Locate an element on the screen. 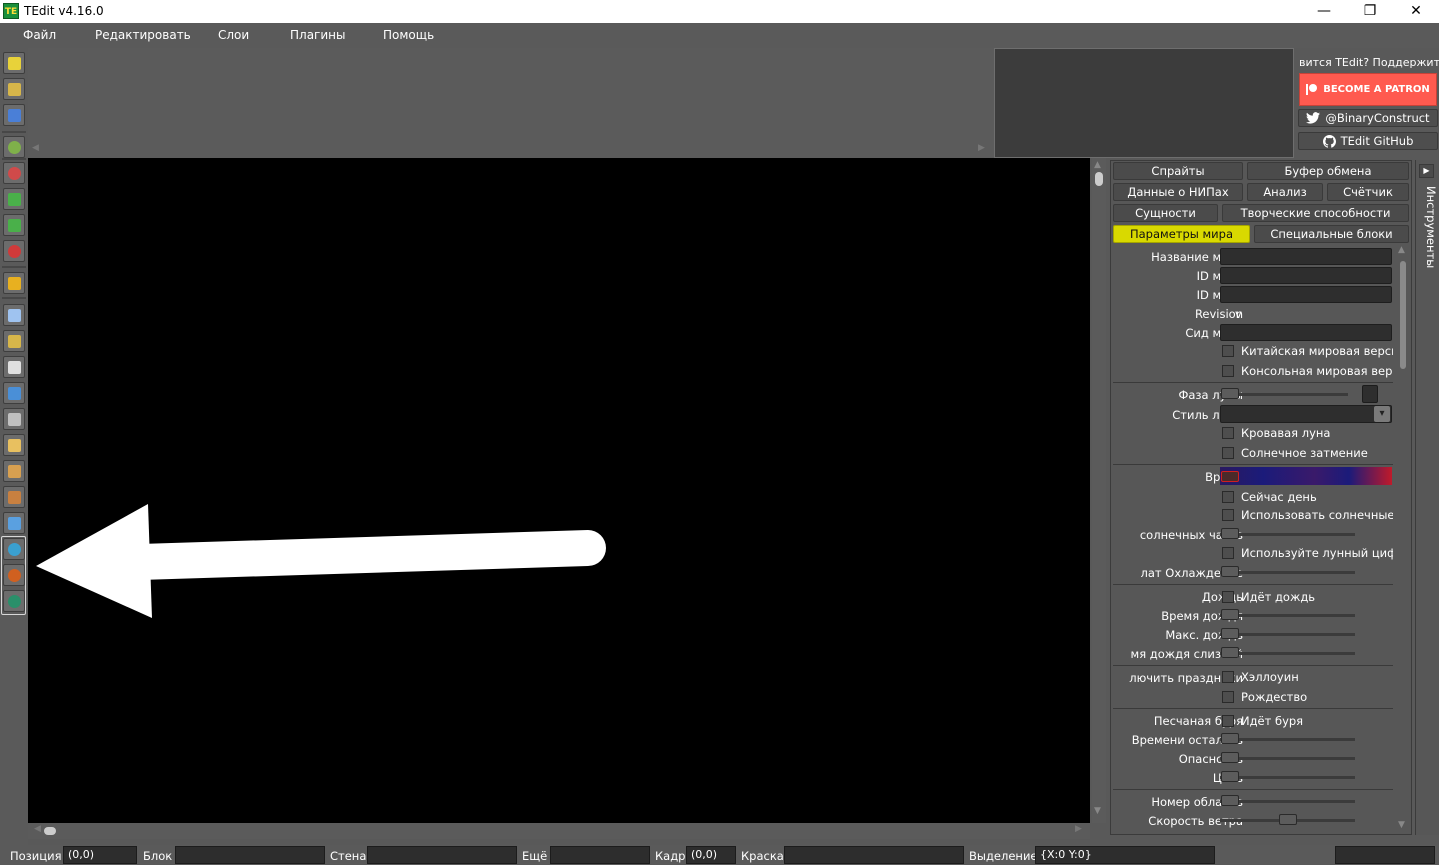  tab-clipboard: Буфер обмена is located at coordinates (1328, 171).